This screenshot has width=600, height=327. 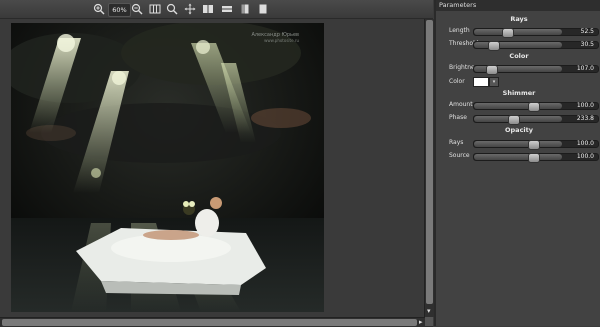 I want to click on phase-value: 233.8, so click(x=585, y=119).